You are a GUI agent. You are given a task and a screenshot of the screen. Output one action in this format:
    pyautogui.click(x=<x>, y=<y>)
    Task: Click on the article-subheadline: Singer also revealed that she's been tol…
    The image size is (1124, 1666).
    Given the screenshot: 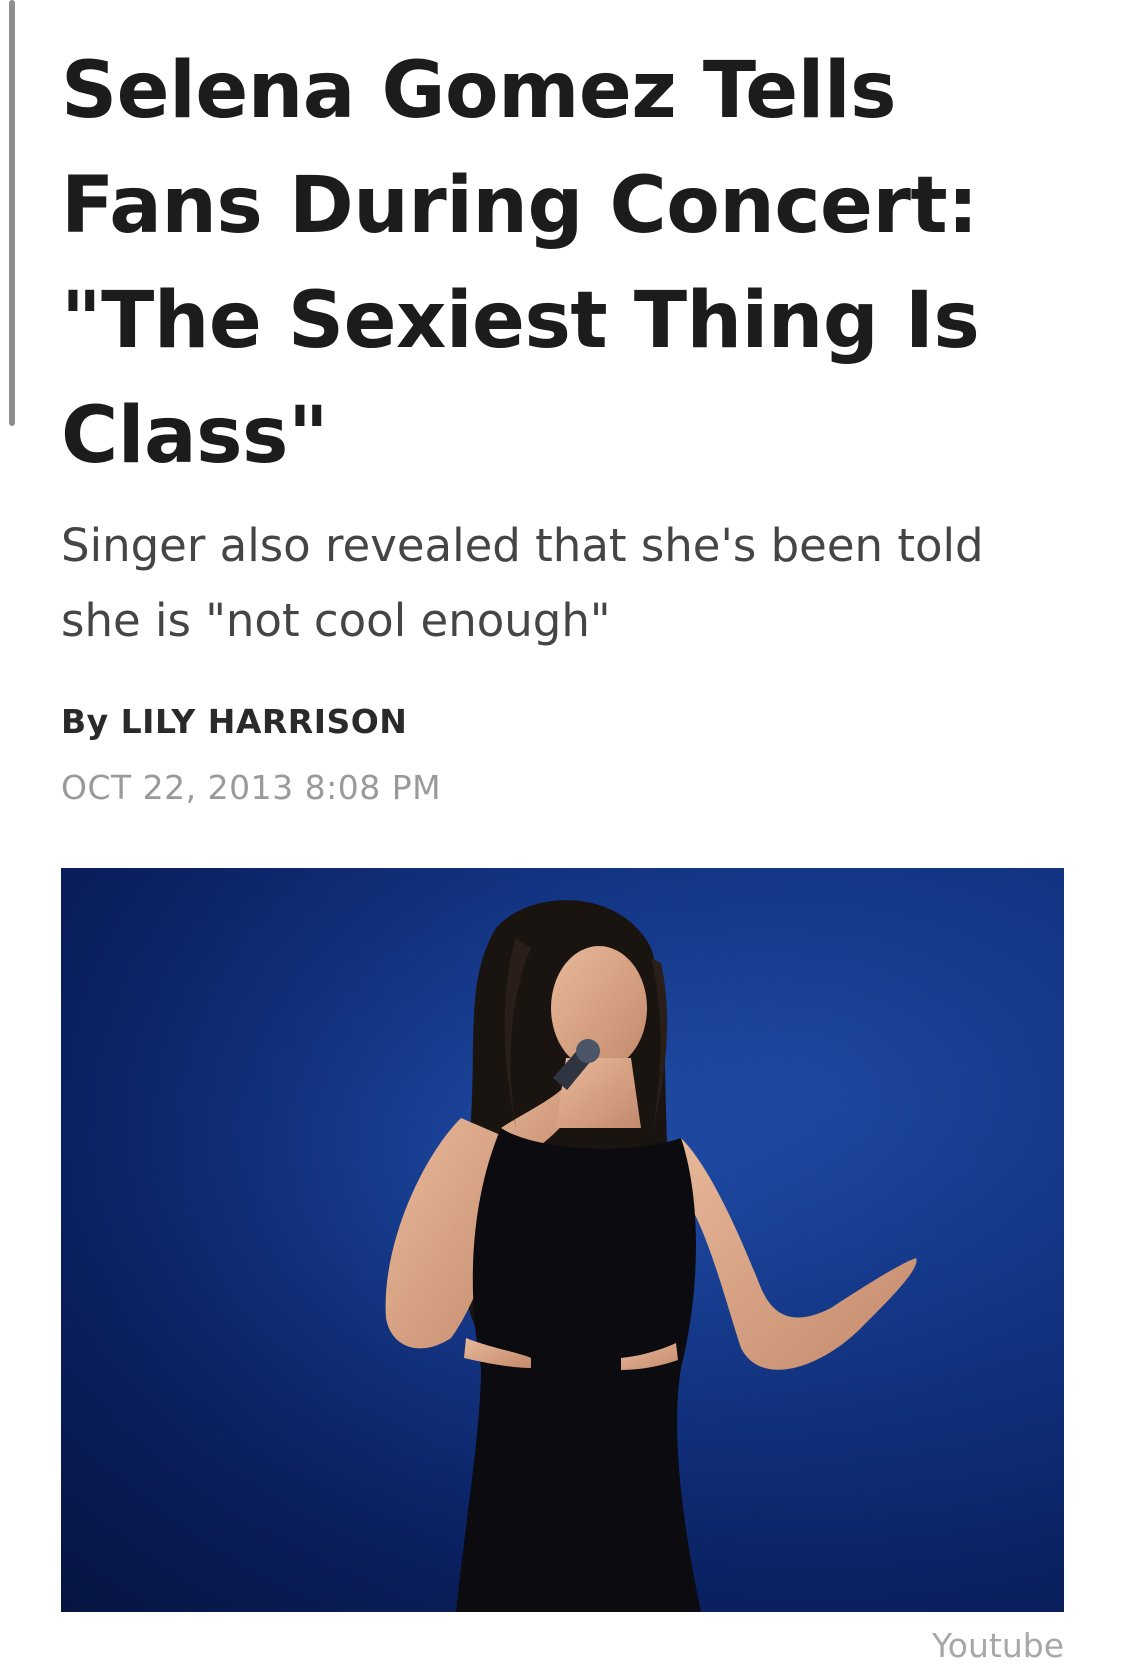 What is the action you would take?
    pyautogui.click(x=522, y=583)
    